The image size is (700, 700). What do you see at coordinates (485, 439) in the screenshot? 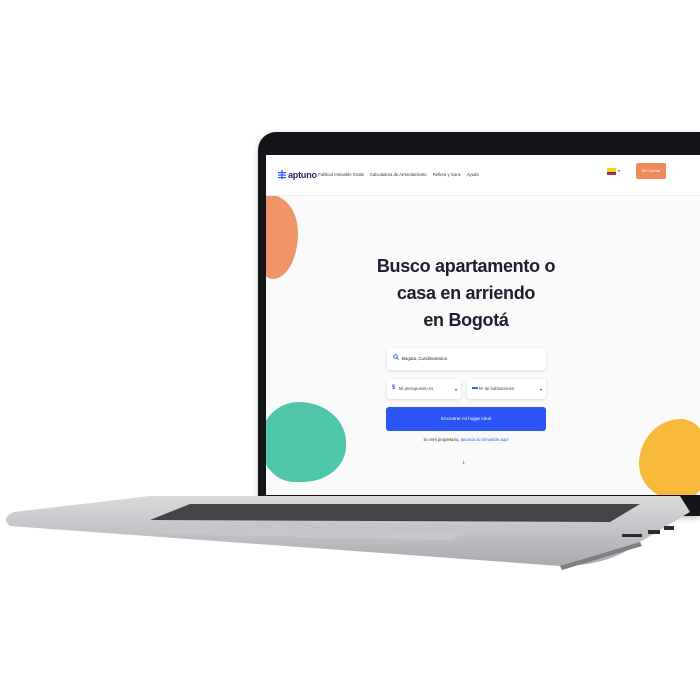
I see `owner-listing-link: anuncia tu inmueble aquí` at bounding box center [485, 439].